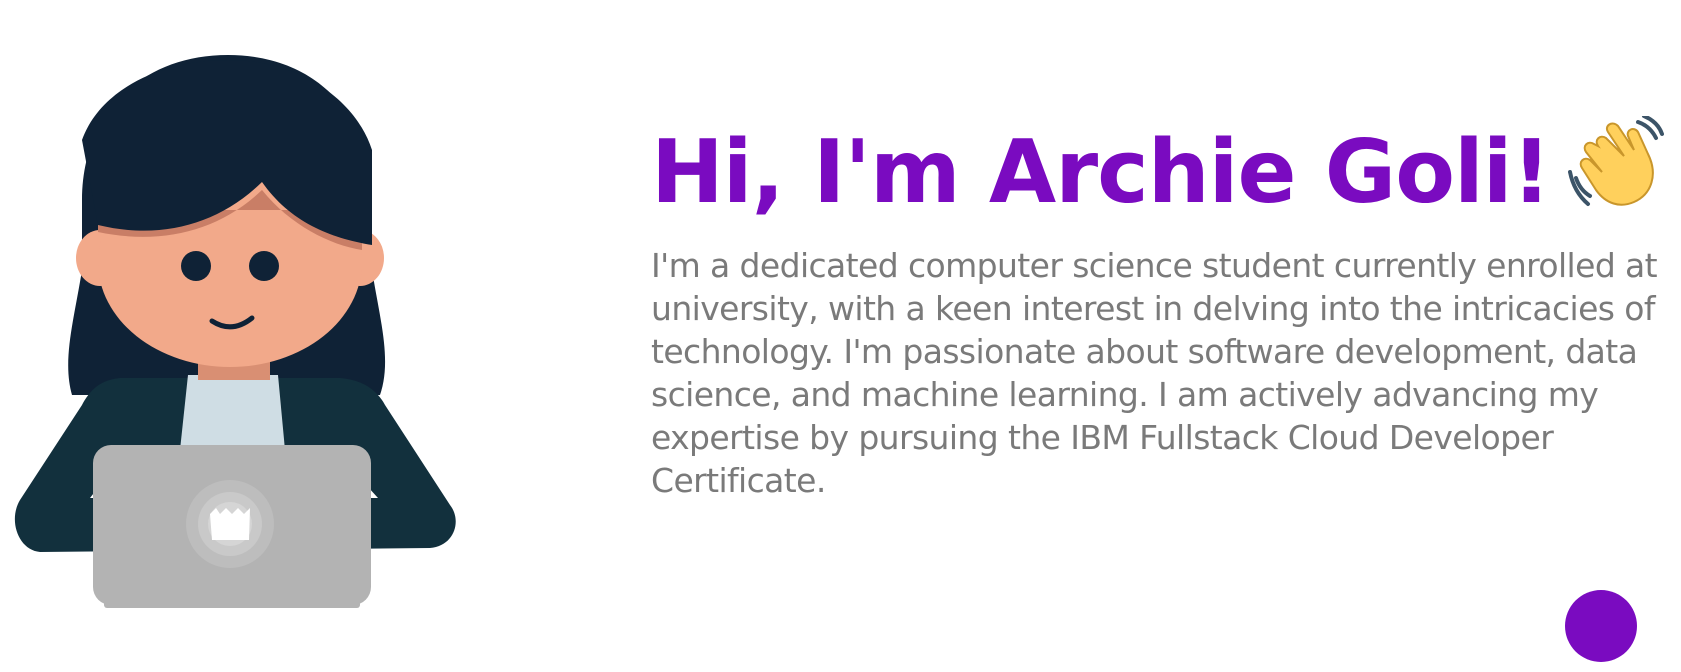 The height and width of the screenshot is (672, 1681). Describe the element at coordinates (264, 266) in the screenshot. I see `right-eye` at that location.